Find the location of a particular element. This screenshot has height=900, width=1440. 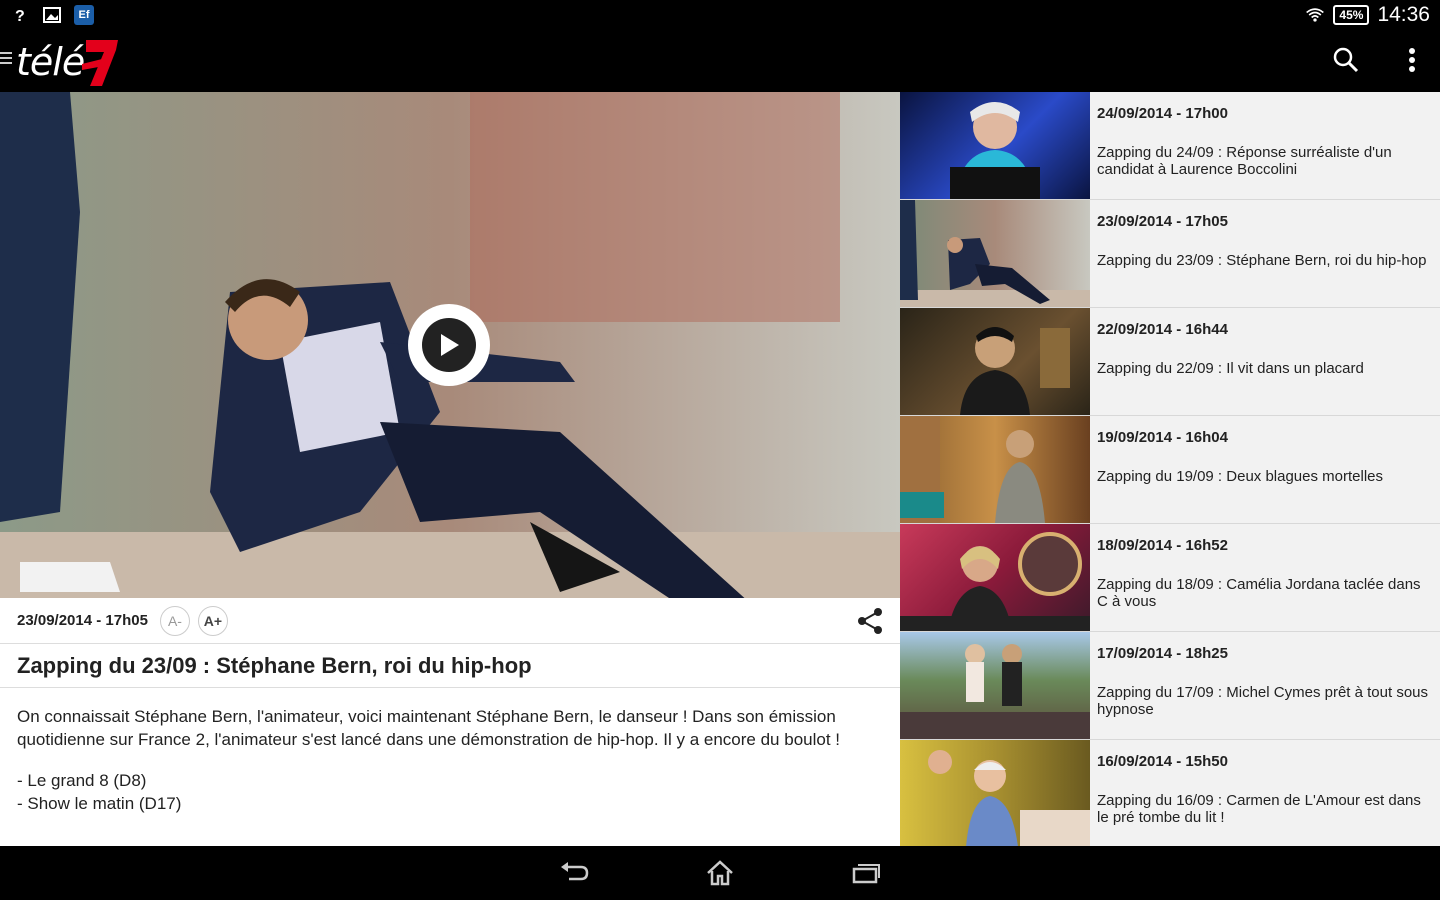

article-meta-row: 23/09/2014 - 17h05 A- A+ is located at coordinates (450, 621).